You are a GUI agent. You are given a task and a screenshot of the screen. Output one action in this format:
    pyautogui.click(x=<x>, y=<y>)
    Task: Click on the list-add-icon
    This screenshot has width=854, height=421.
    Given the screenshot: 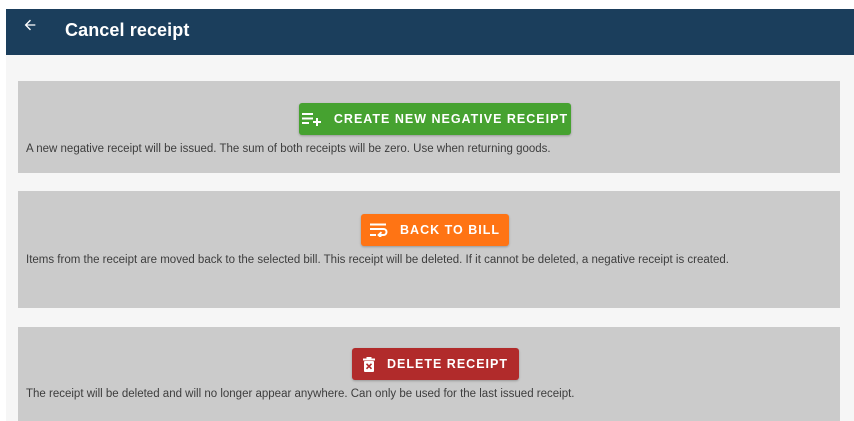 What is the action you would take?
    pyautogui.click(x=311, y=119)
    